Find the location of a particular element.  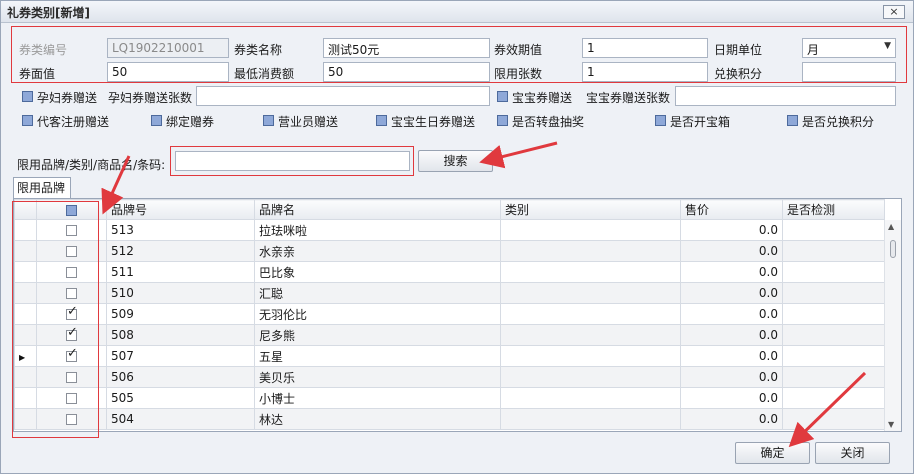

search-button: 搜索 is located at coordinates (455, 161).